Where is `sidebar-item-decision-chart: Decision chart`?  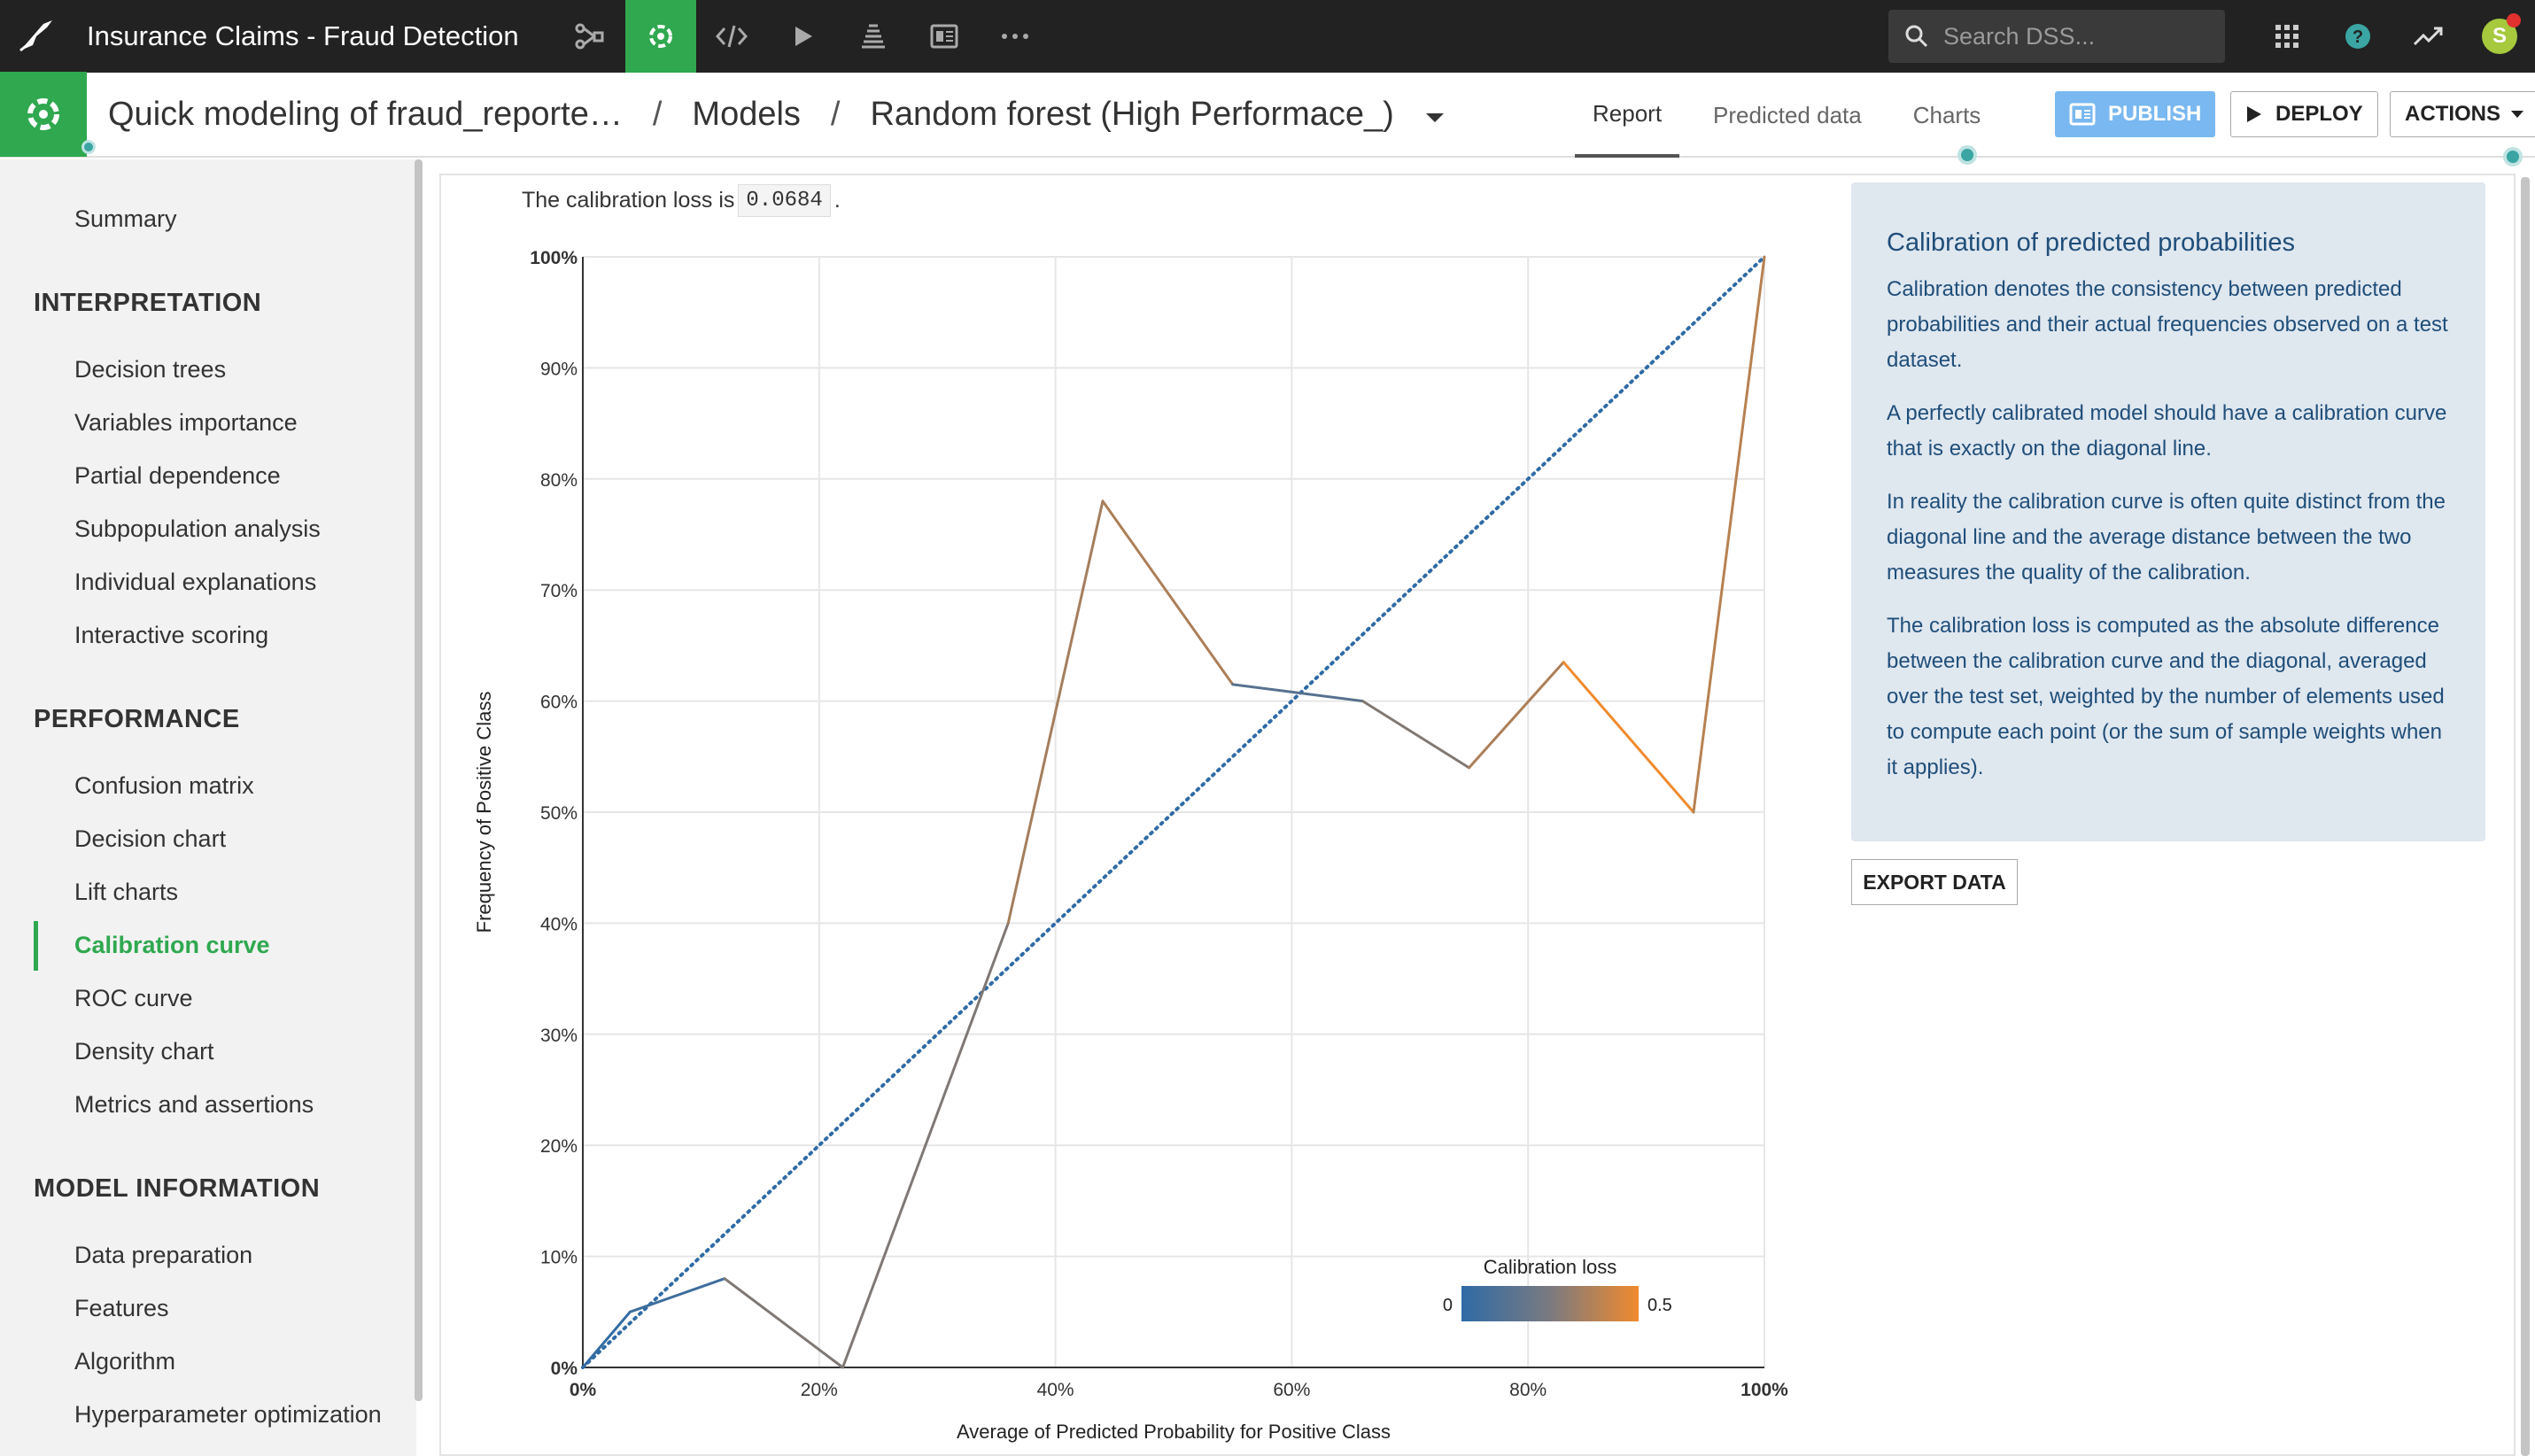
sidebar-item-decision-chart: Decision chart is located at coordinates (150, 839).